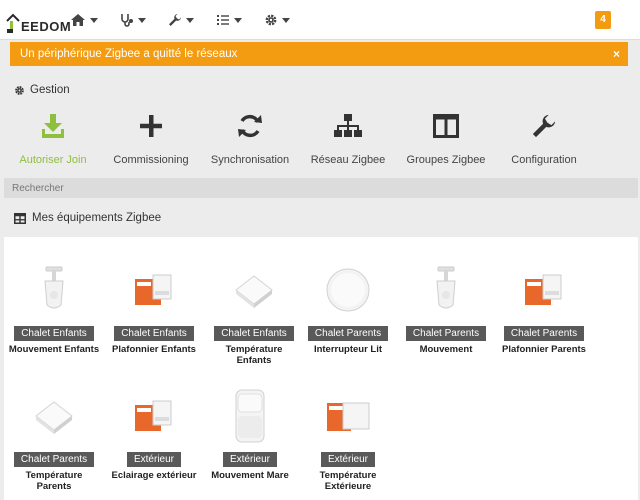  What do you see at coordinates (348, 438) in the screenshot?
I see `equipment-card: Extérieur Température Extérieure` at bounding box center [348, 438].